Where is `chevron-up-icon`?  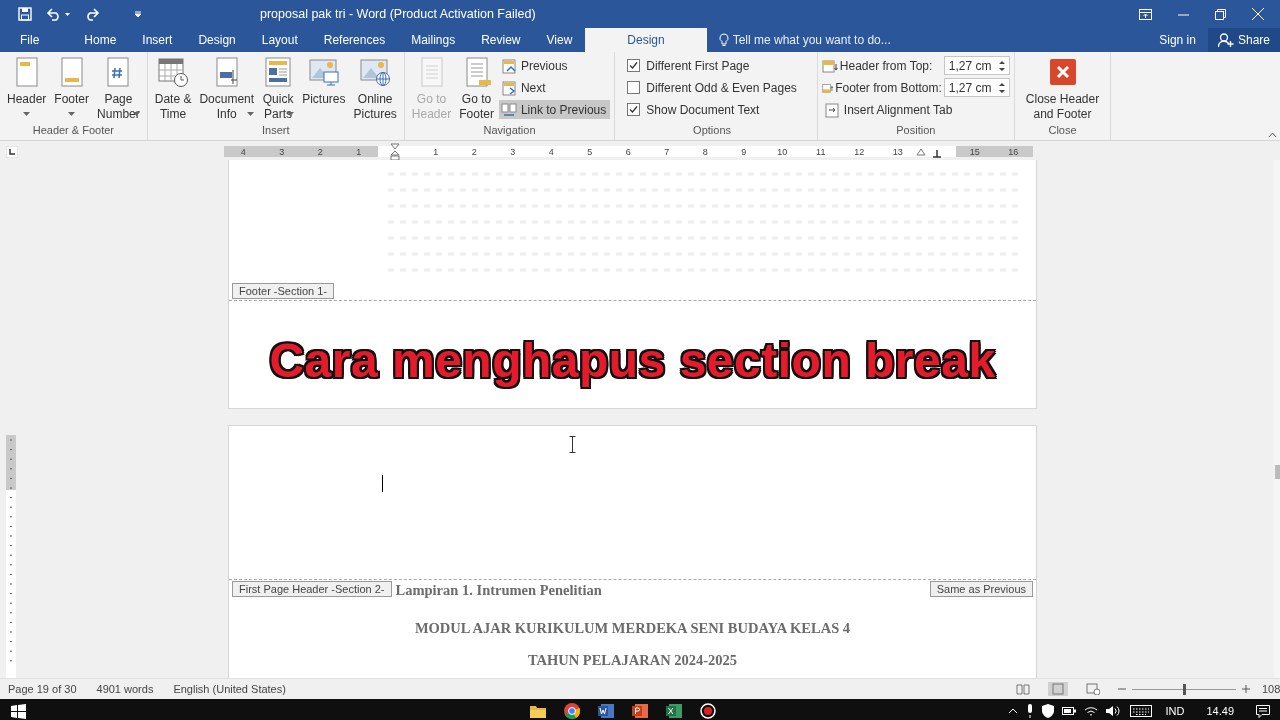 chevron-up-icon is located at coordinates (1012, 711).